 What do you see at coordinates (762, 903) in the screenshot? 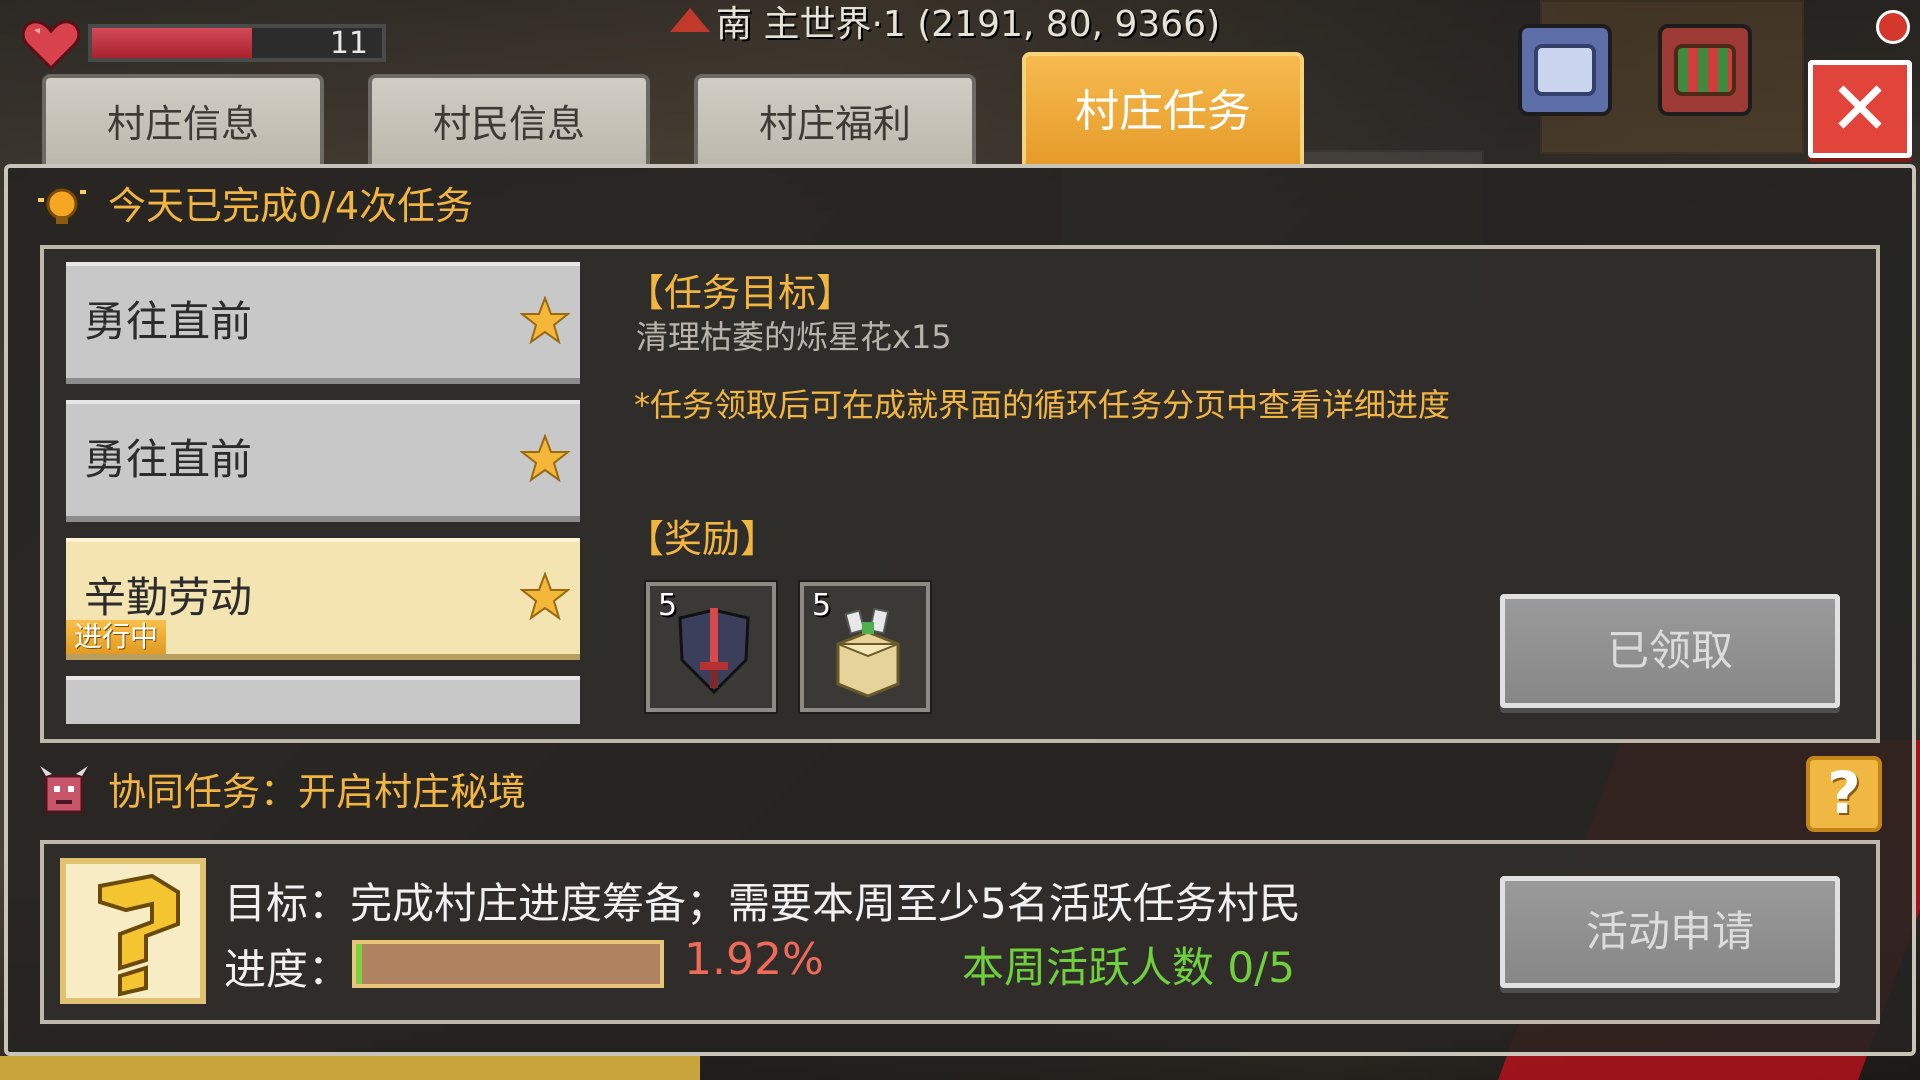
I see `coop-goal-text: 目标：完成村庄进度筹备；需要本周至少5名活跃任务村民` at bounding box center [762, 903].